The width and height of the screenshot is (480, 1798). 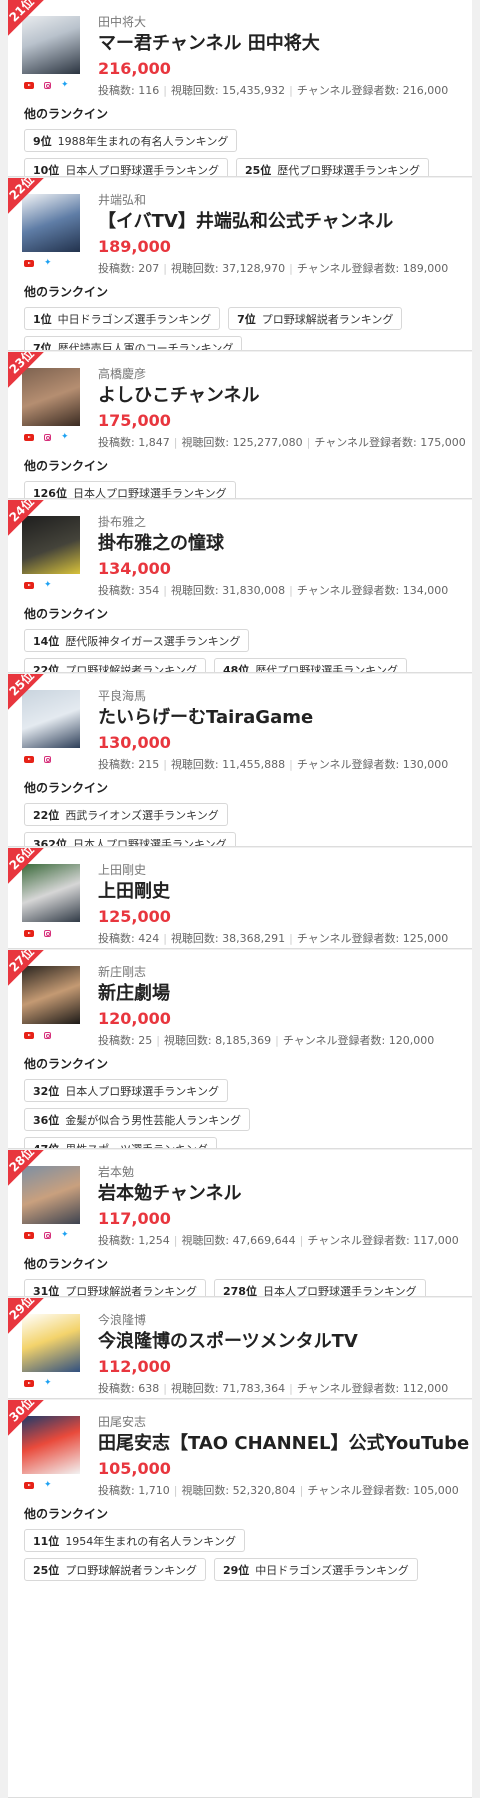 I want to click on channel-name: 田尾安志【TAO CHANNEL】公式YouTube, so click(x=283, y=1444).